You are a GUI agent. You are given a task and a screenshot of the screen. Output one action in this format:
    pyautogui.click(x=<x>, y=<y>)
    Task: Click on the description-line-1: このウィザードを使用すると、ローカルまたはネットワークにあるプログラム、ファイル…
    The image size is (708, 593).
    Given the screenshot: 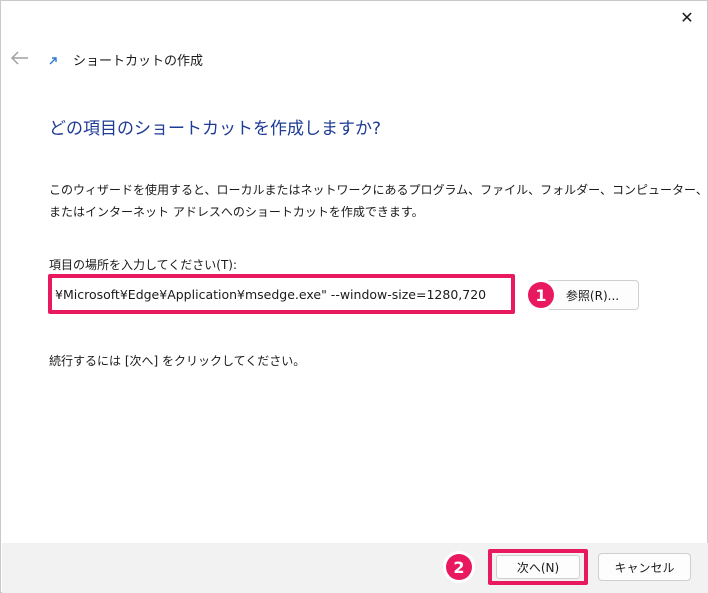 What is the action you would take?
    pyautogui.click(x=378, y=190)
    